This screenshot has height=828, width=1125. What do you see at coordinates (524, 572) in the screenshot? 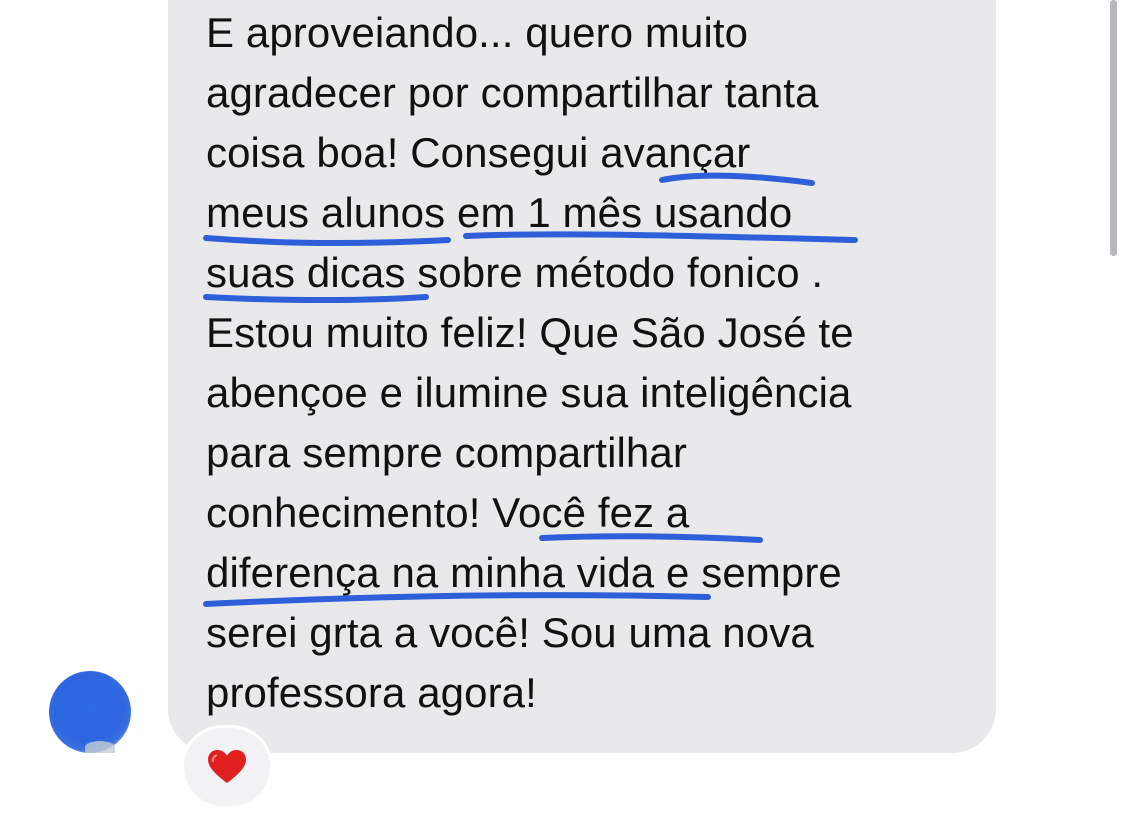
I see `message-line: diferença na minha vida e sempre` at bounding box center [524, 572].